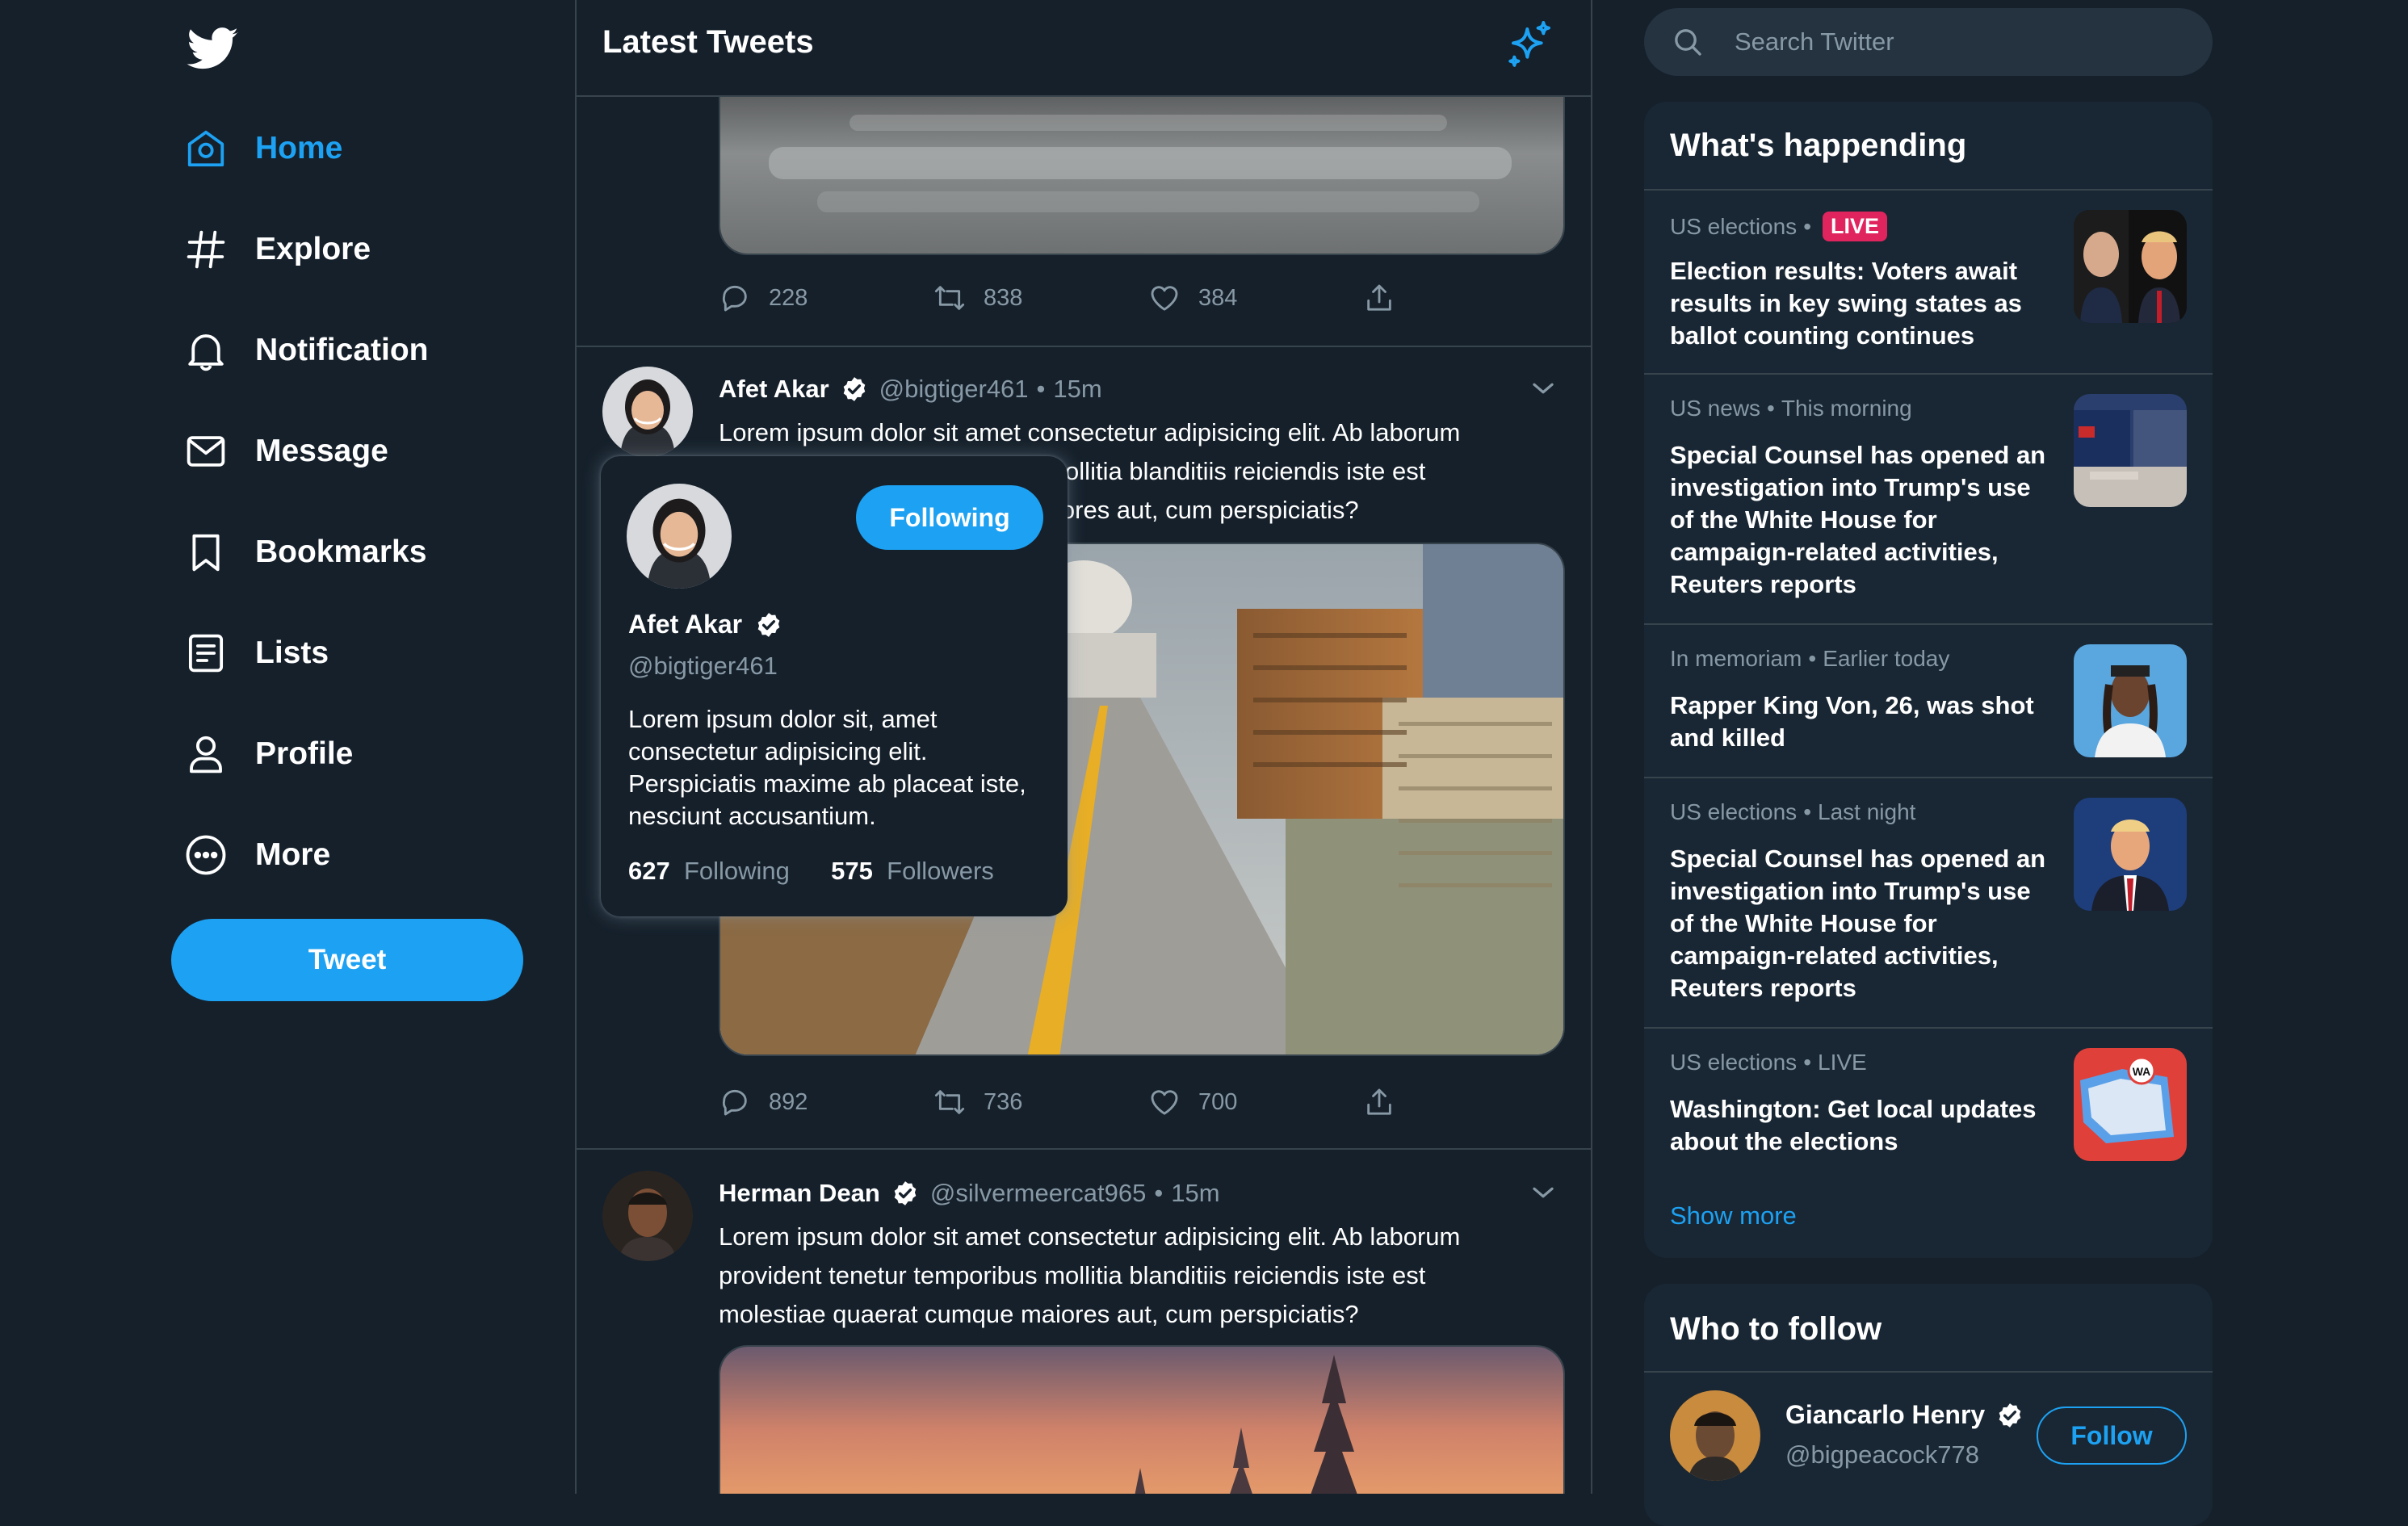 The image size is (2408, 1526). I want to click on retweet-button: 736, so click(977, 1102).